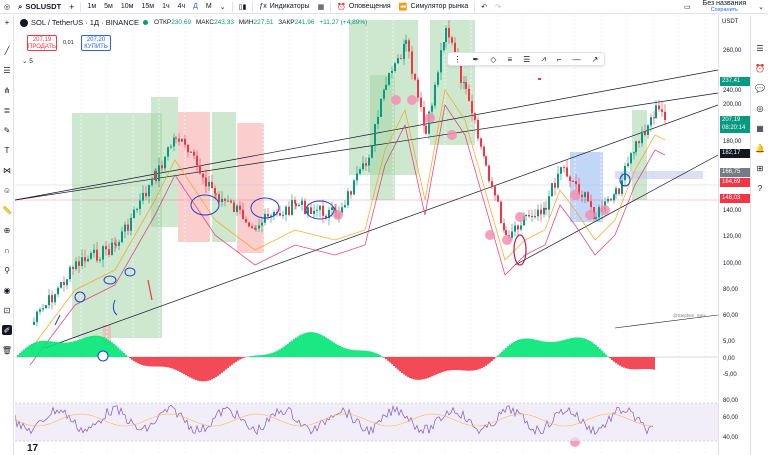 Image resolution: width=768 pixels, height=455 pixels. Describe the element at coordinates (7, 250) in the screenshot. I see `magnet-icon: ∩` at that location.